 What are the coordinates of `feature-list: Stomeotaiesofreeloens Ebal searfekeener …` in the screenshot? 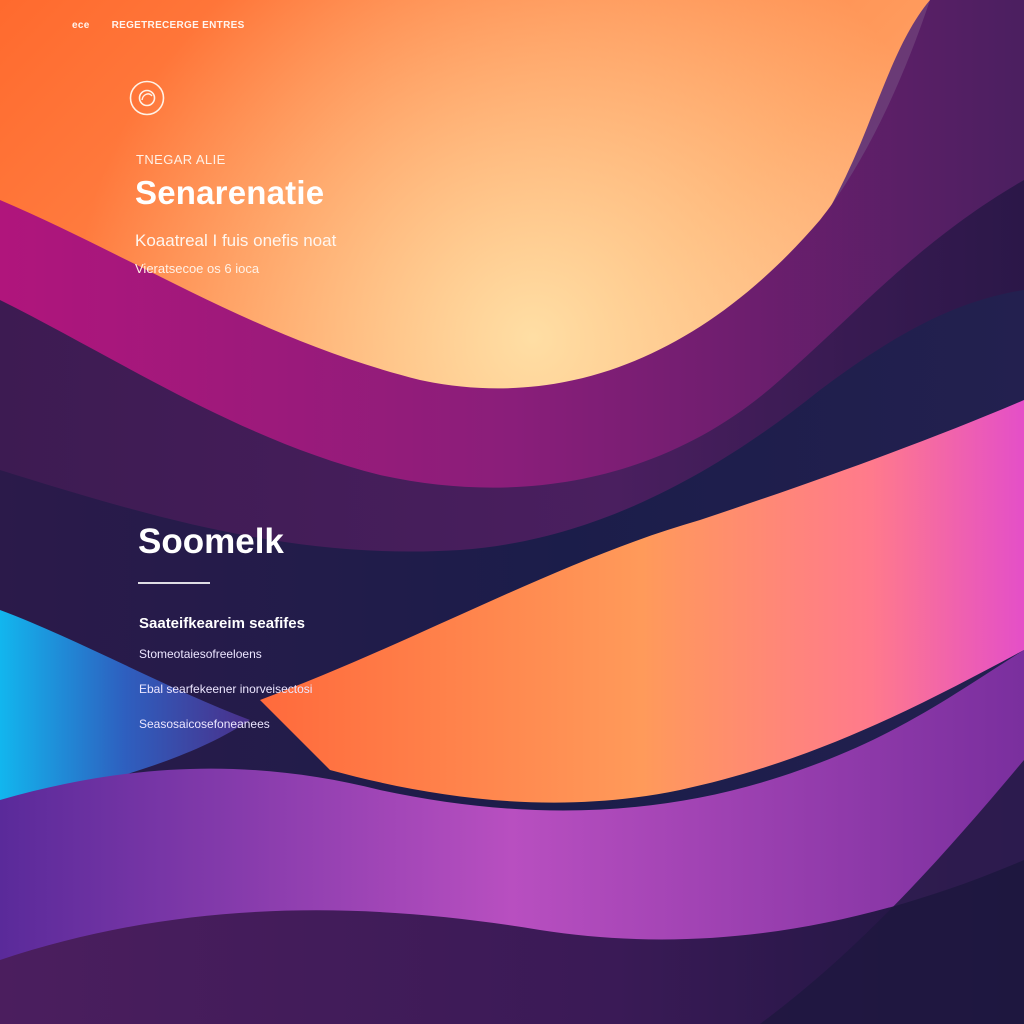 It's located at (225, 697).